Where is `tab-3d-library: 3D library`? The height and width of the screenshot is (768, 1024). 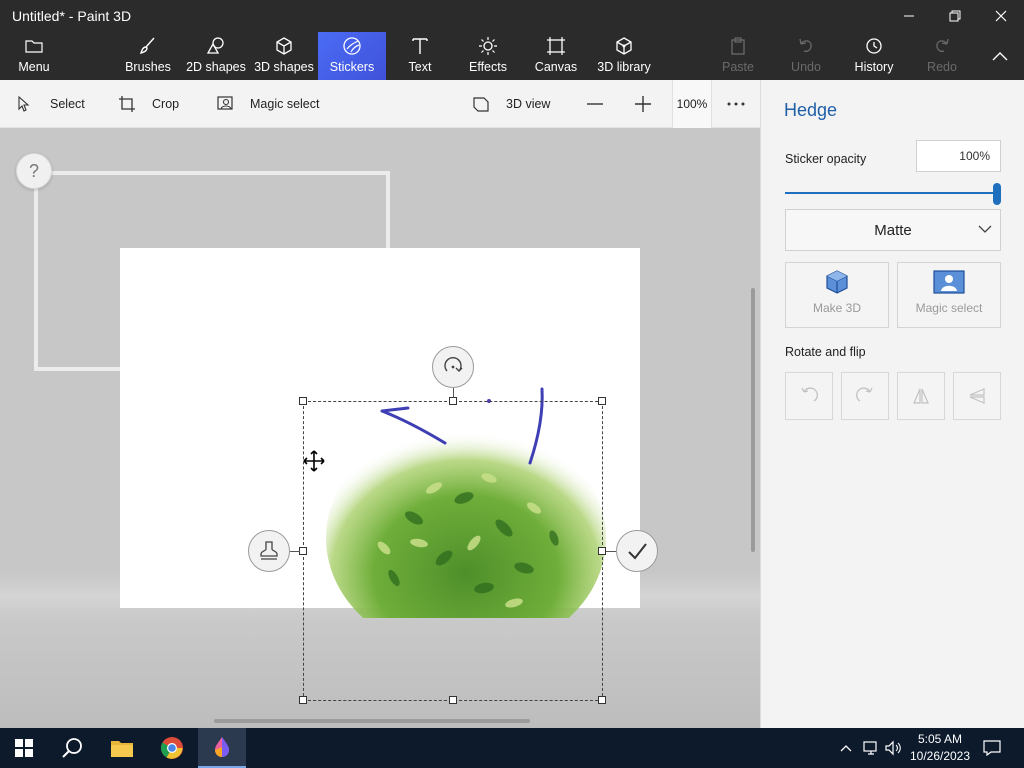
tab-3d-library: 3D library is located at coordinates (624, 56).